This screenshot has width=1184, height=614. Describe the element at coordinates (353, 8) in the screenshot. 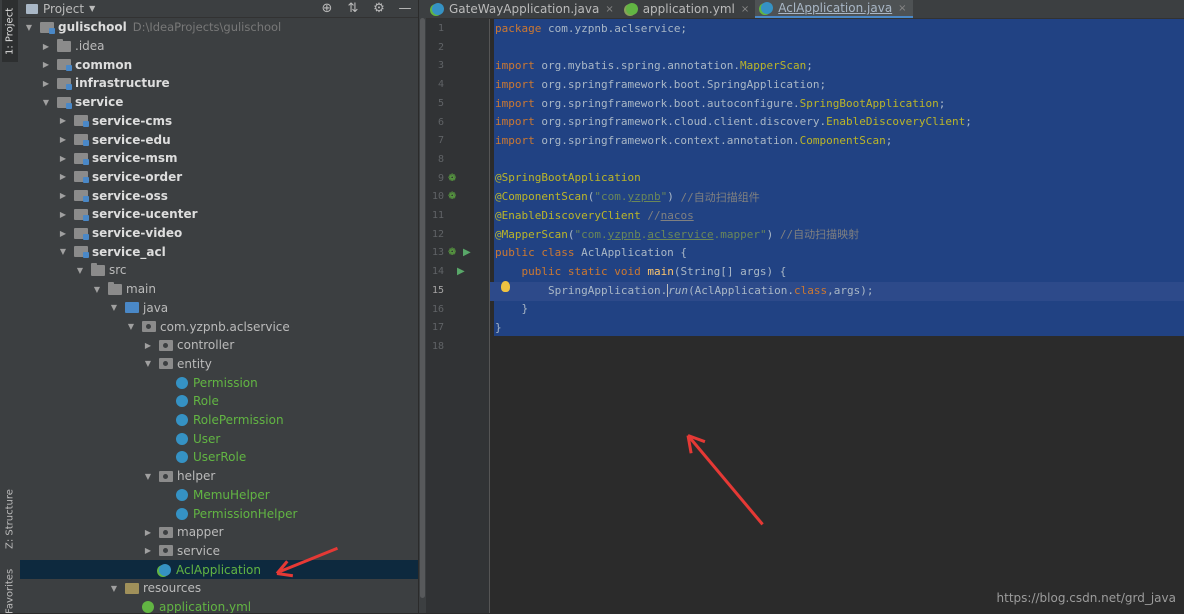

I see `collapse-icon: ⇅` at that location.